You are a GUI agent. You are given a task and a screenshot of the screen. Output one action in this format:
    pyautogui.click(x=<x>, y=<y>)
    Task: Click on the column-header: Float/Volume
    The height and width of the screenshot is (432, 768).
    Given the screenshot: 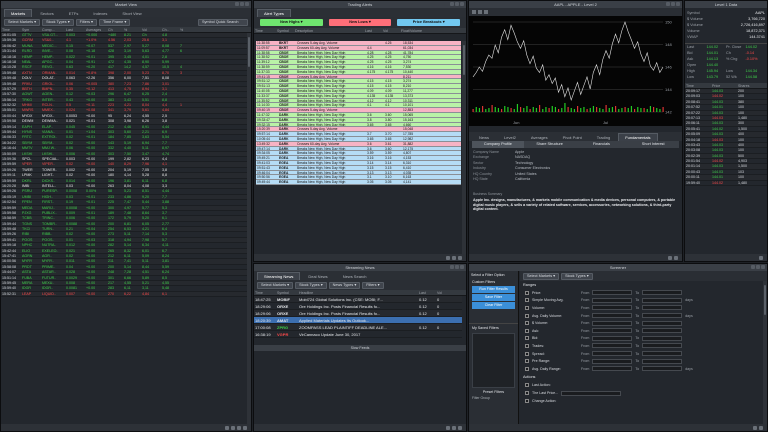 What is the action you would take?
    pyautogui.click(x=420, y=30)
    